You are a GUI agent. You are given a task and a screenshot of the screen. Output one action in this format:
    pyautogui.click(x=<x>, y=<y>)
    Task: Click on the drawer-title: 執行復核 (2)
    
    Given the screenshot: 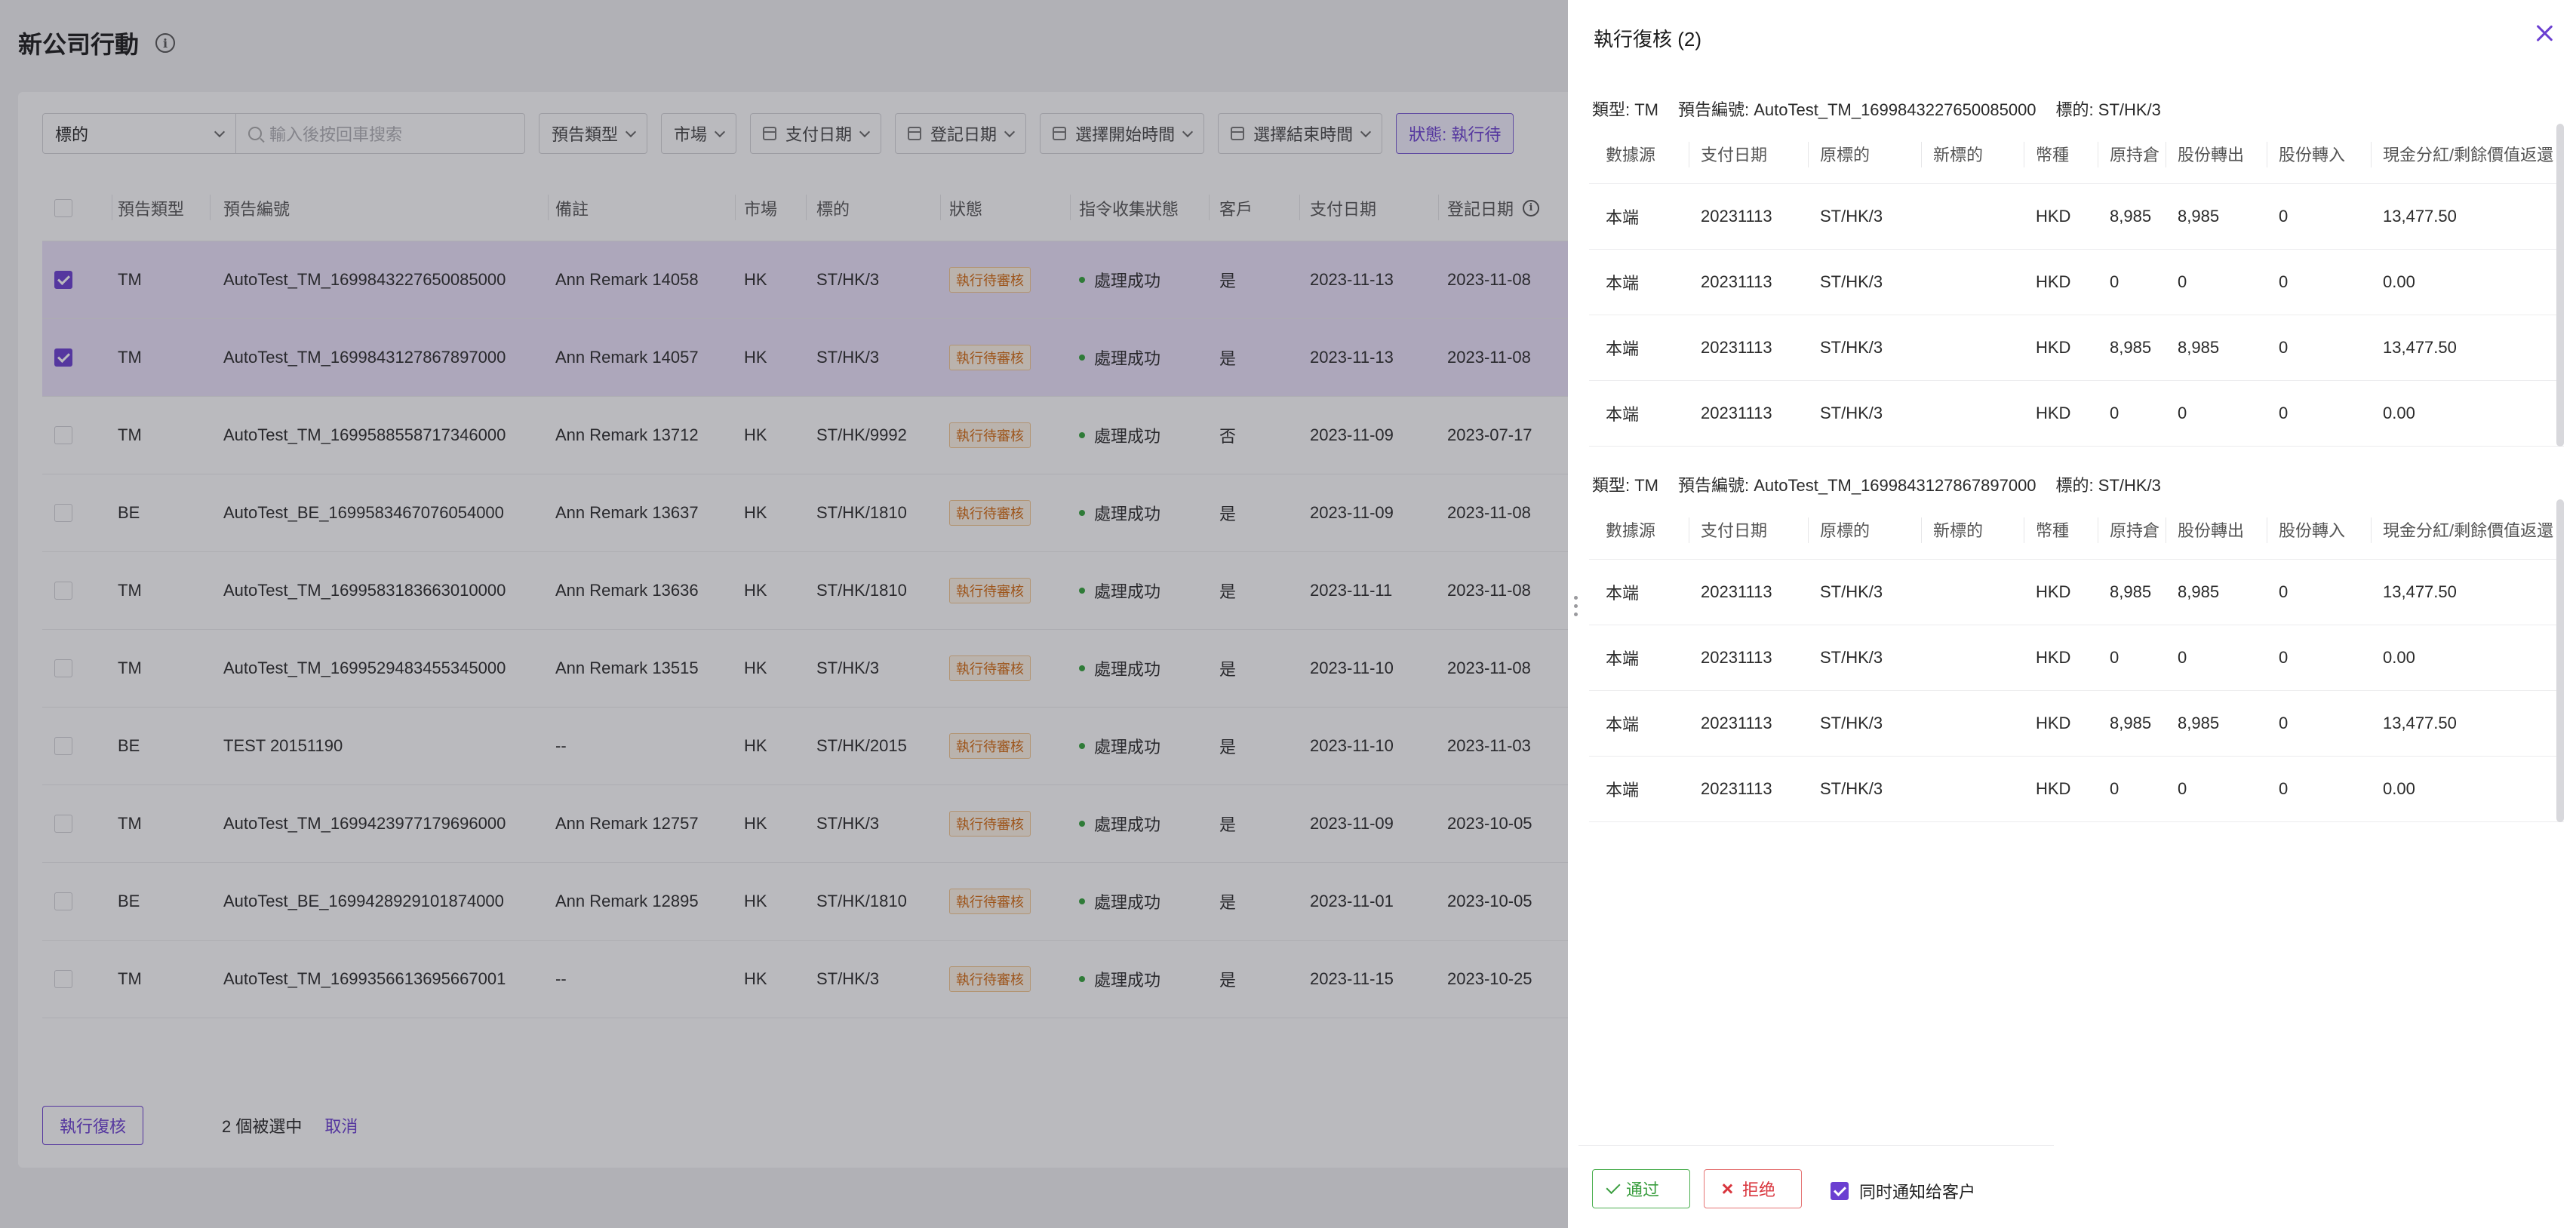 What is the action you would take?
    pyautogui.click(x=1648, y=39)
    